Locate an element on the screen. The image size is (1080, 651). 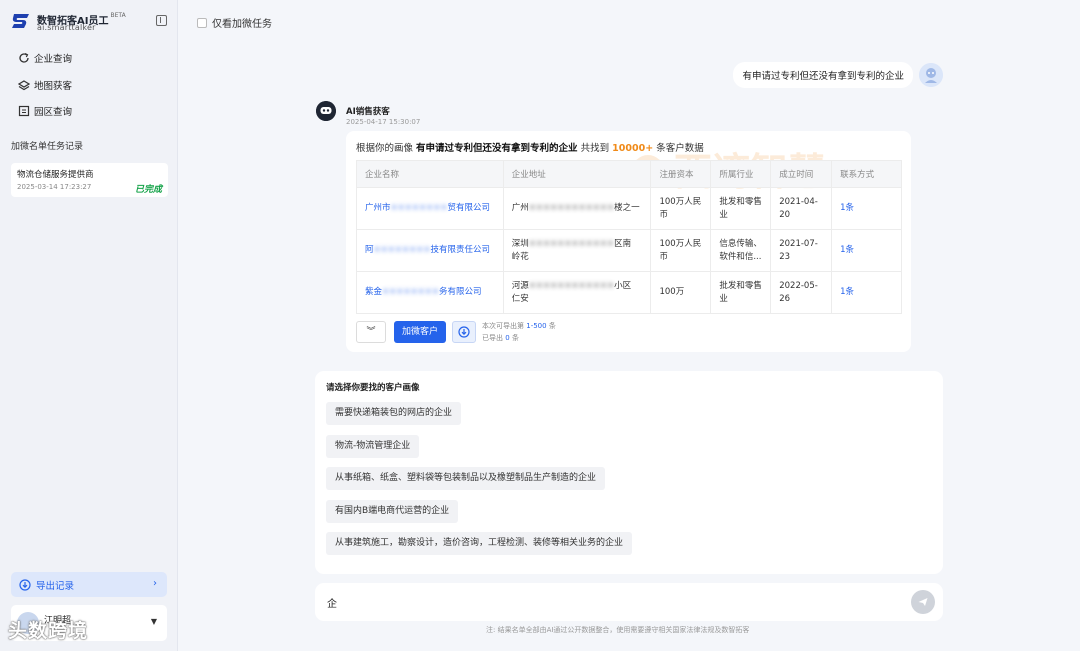
company-address: 广州××××××××××××楼之一 is located at coordinates (577, 208).